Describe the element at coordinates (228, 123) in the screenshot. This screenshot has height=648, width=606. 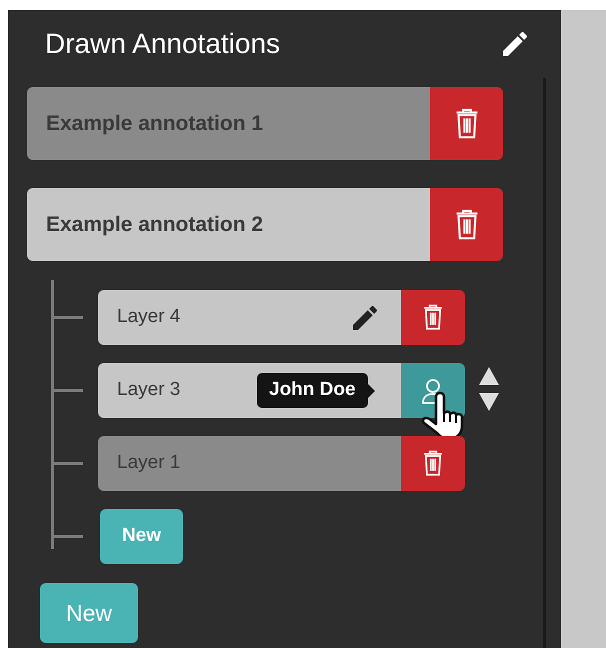
I see `annotation-name: Example annotation 1` at that location.